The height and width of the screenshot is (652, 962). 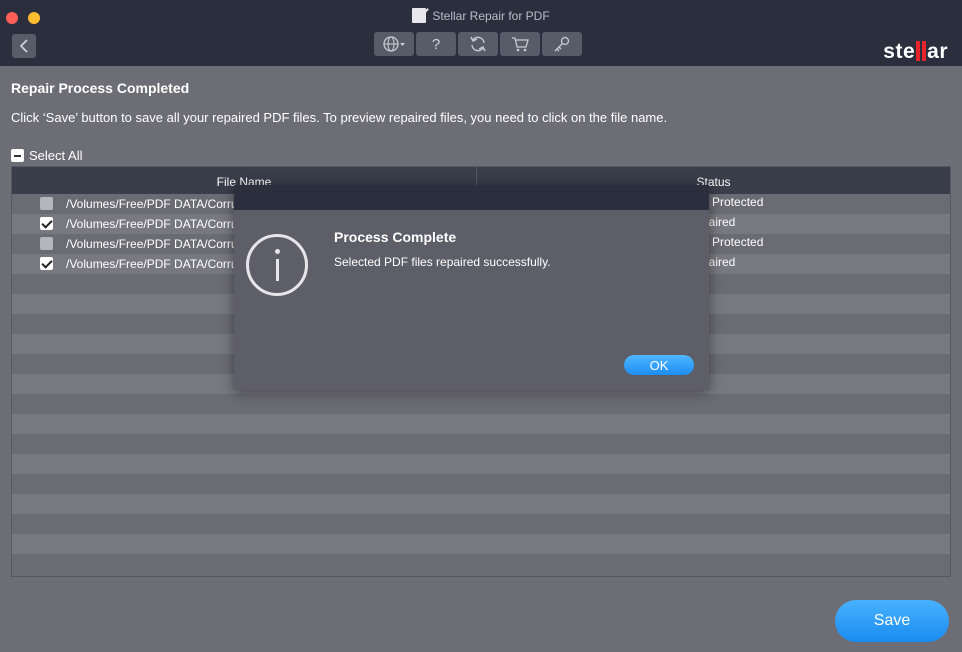 I want to click on cart-icon, so click(x=520, y=44).